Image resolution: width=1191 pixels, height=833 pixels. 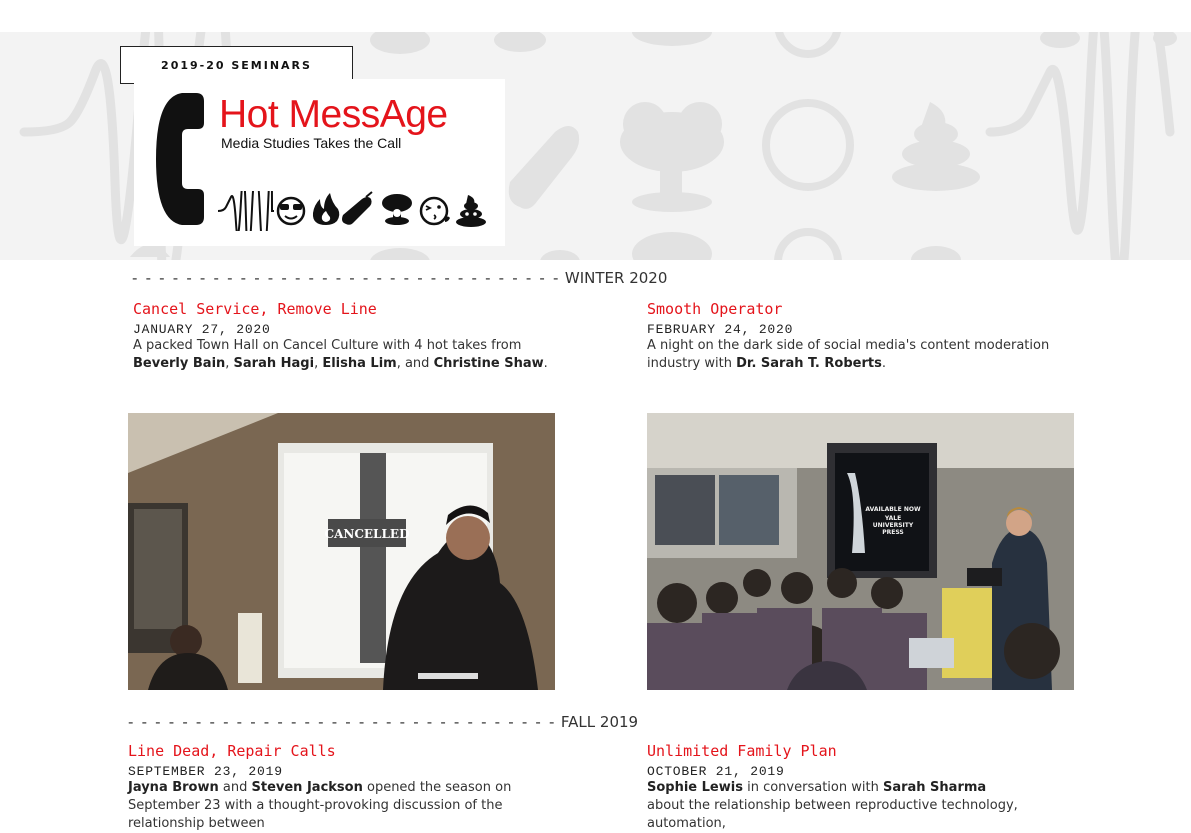 I want to click on description-text: ,, so click(x=229, y=363).